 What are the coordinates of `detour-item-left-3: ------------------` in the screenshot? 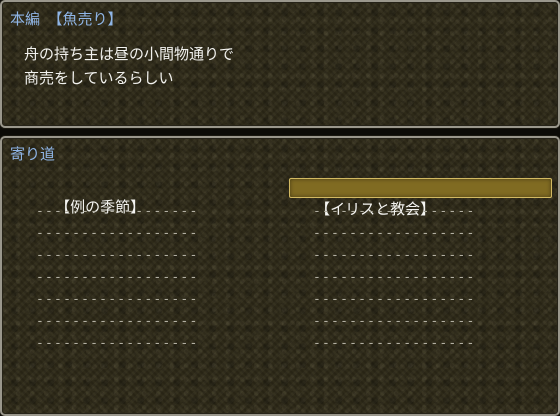 It's located at (117, 234).